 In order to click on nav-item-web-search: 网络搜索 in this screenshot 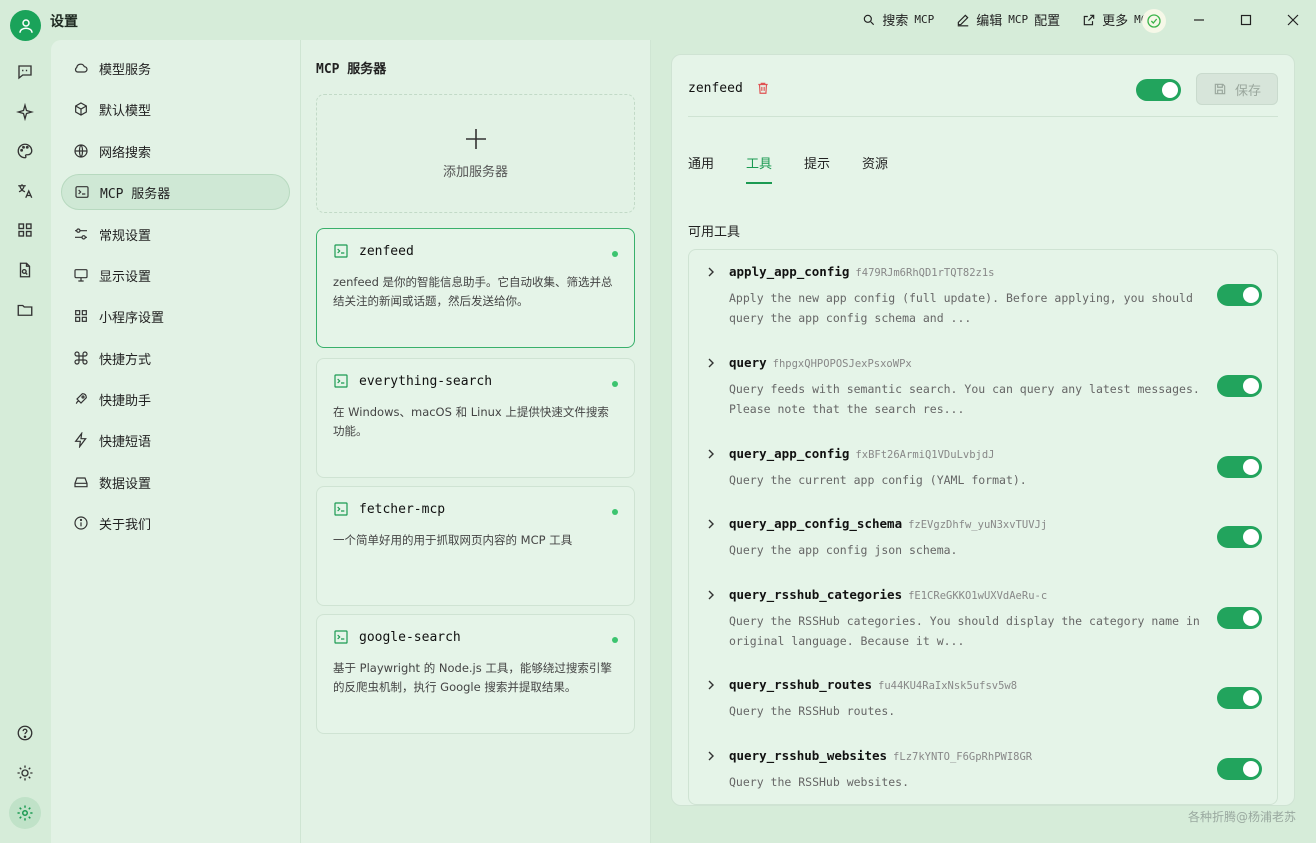, I will do `click(175, 151)`.